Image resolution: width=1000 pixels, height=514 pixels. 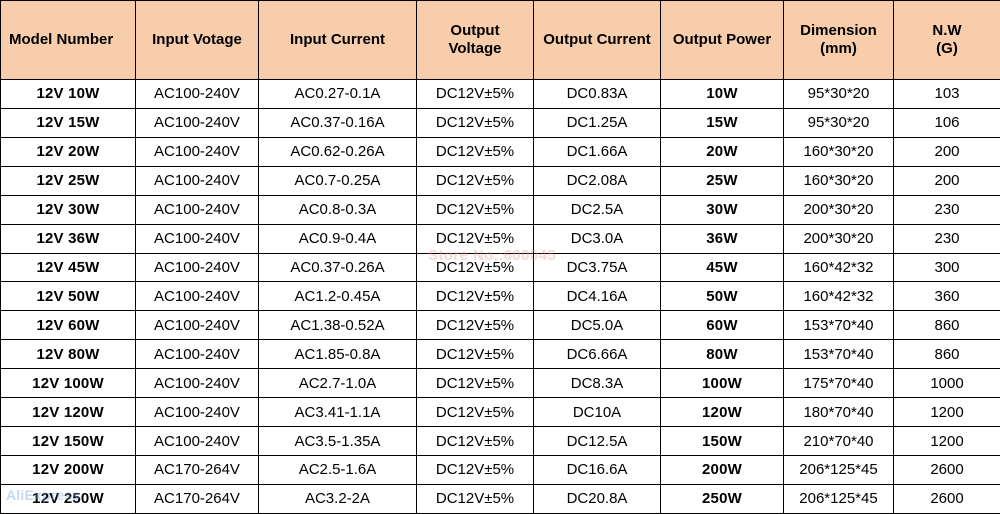 What do you see at coordinates (722, 469) in the screenshot?
I see `cell-output-power: 200W` at bounding box center [722, 469].